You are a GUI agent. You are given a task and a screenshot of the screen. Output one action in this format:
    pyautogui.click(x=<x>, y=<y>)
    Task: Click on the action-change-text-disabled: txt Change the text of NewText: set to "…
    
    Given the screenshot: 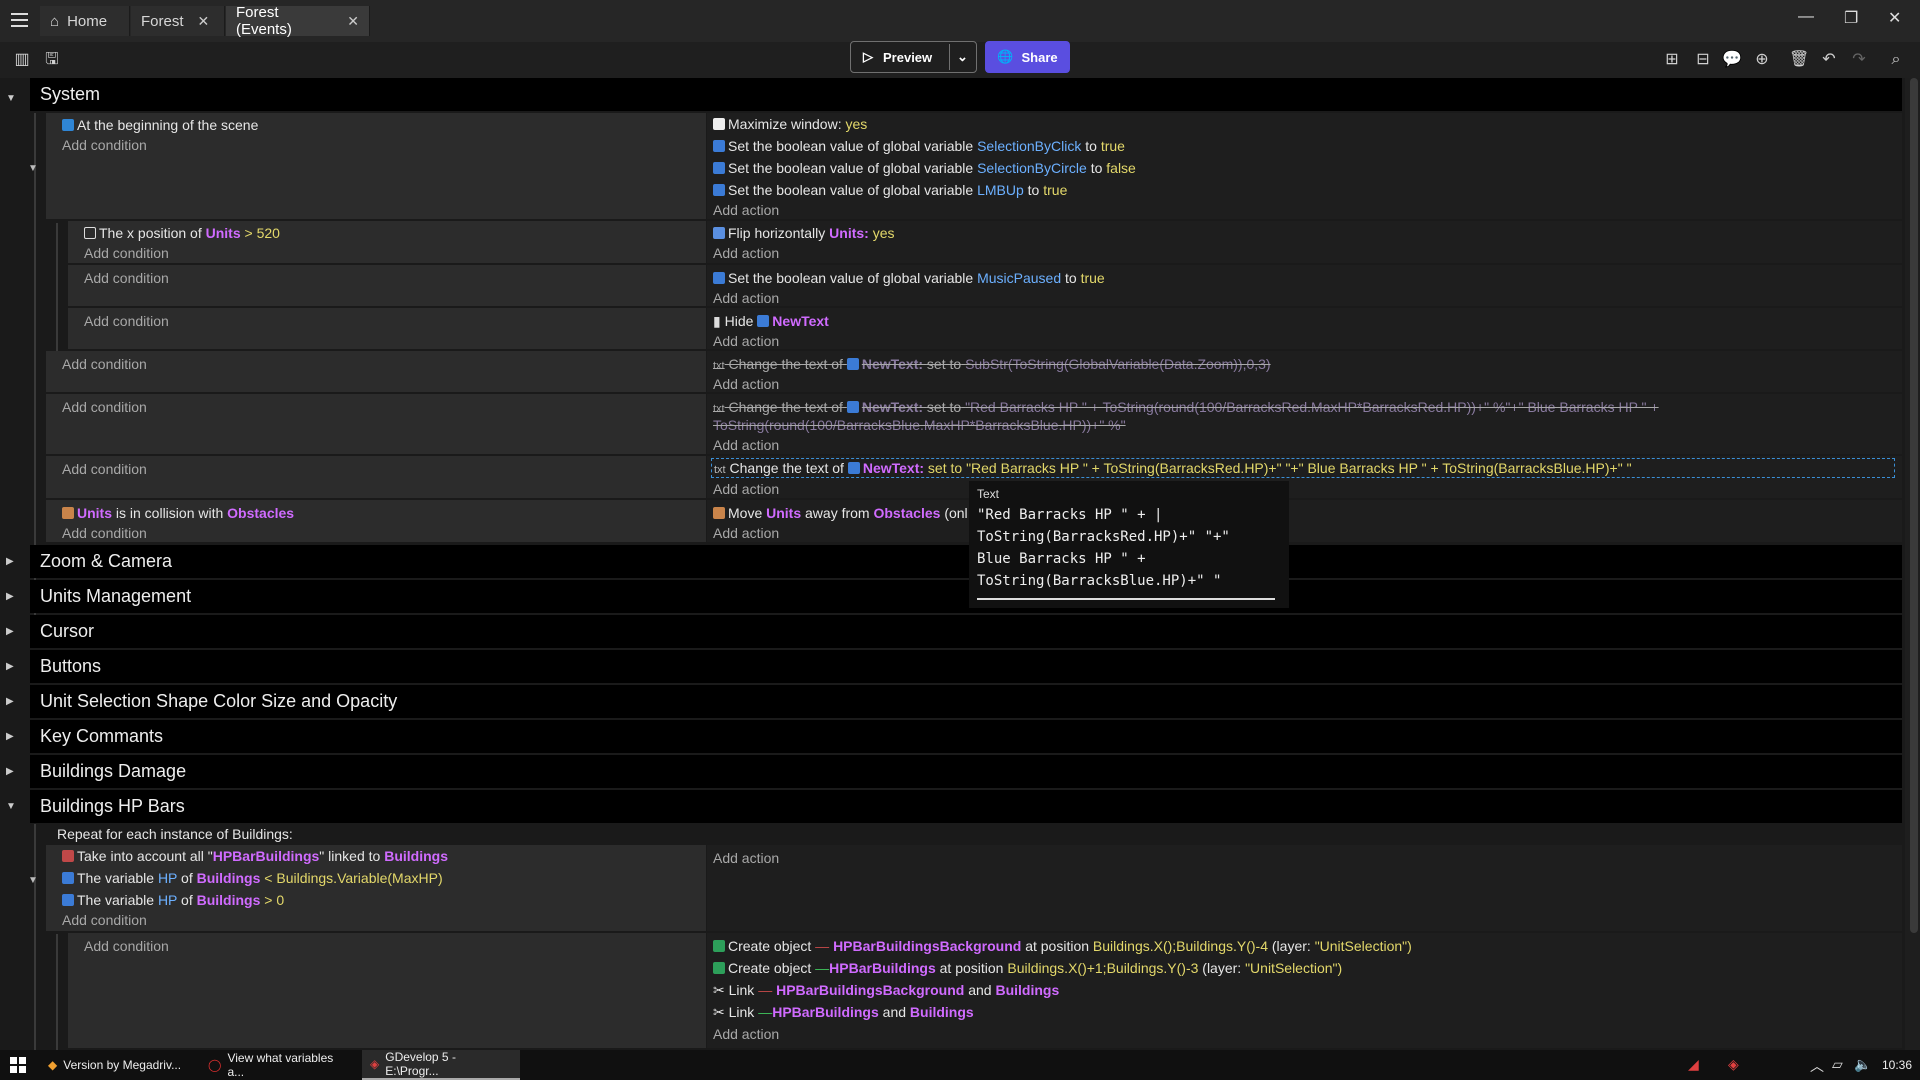 What is the action you would take?
    pyautogui.click(x=1186, y=407)
    